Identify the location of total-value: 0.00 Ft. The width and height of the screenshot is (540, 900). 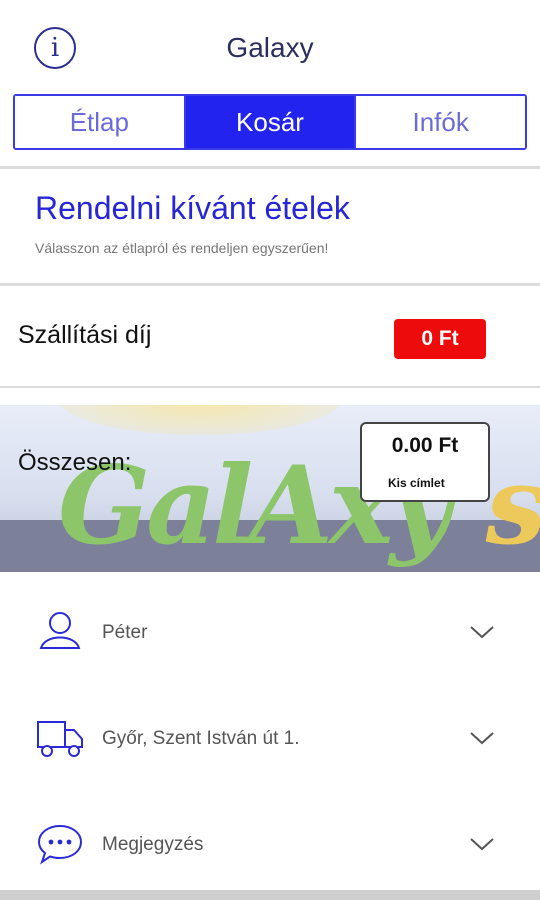
(425, 445).